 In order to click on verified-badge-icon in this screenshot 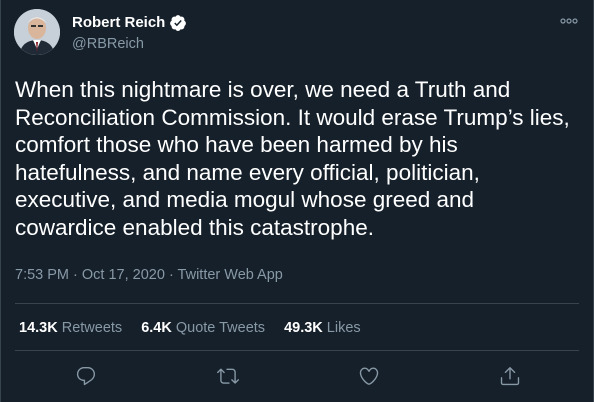, I will do `click(178, 23)`.